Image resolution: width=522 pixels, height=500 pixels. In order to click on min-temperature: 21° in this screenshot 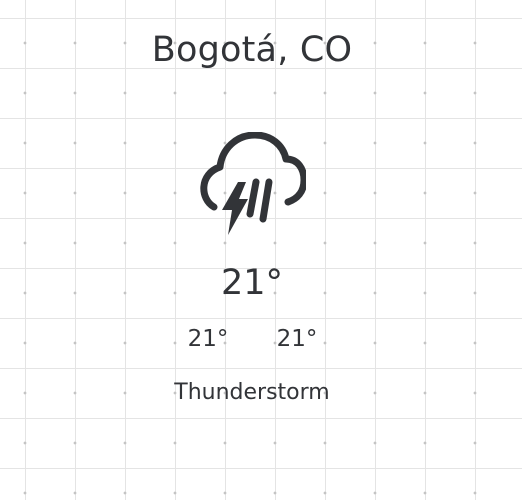, I will do `click(208, 339)`.